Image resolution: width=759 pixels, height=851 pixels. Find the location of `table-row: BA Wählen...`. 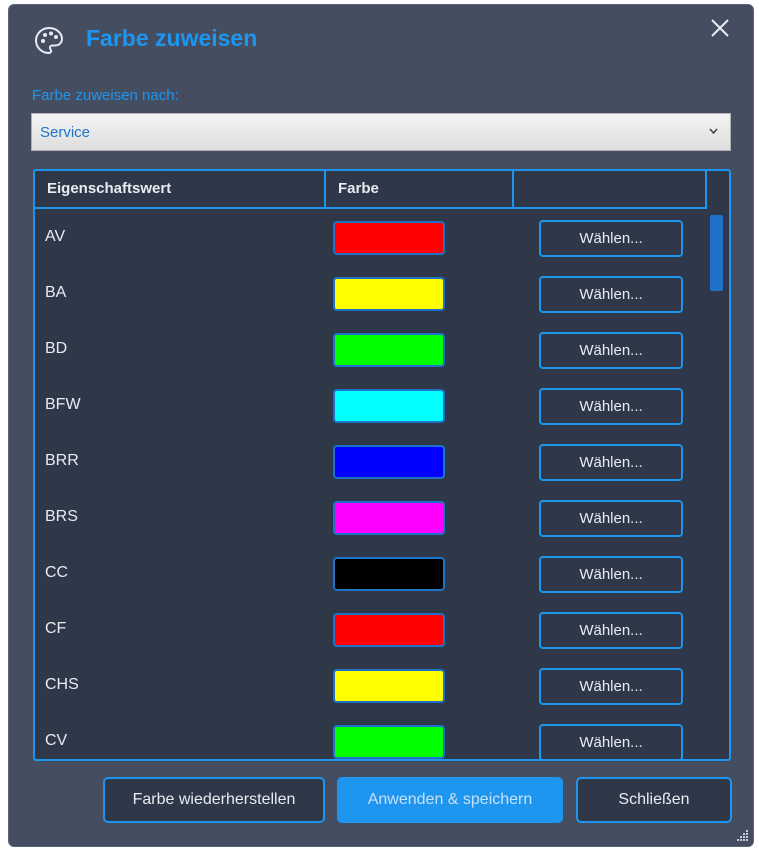

table-row: BA Wählen... is located at coordinates (371, 295).